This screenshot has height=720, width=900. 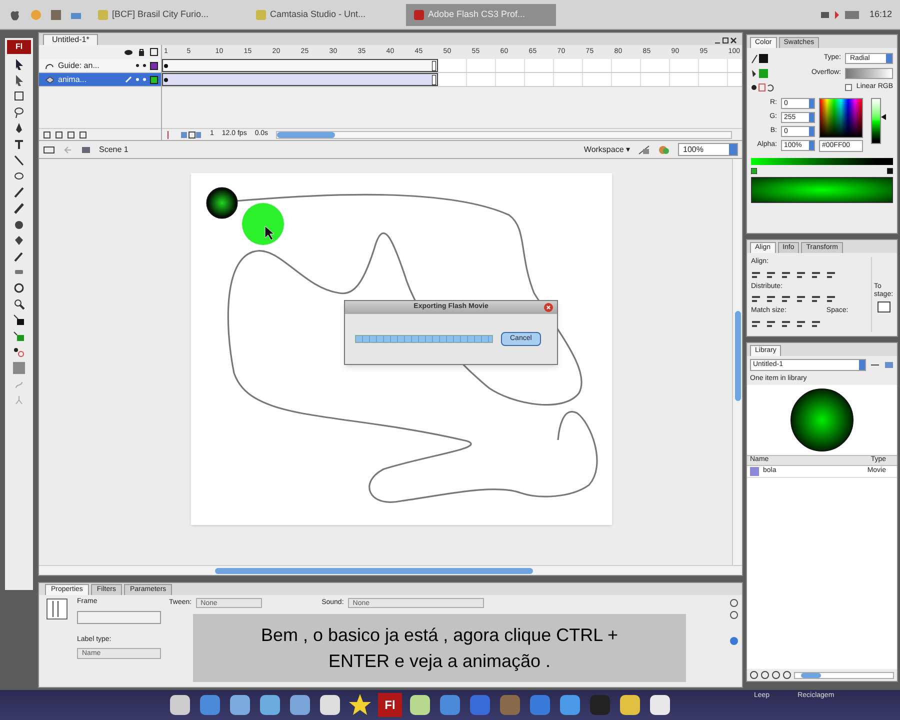 What do you see at coordinates (19, 96) in the screenshot?
I see `transform-tool-icon` at bounding box center [19, 96].